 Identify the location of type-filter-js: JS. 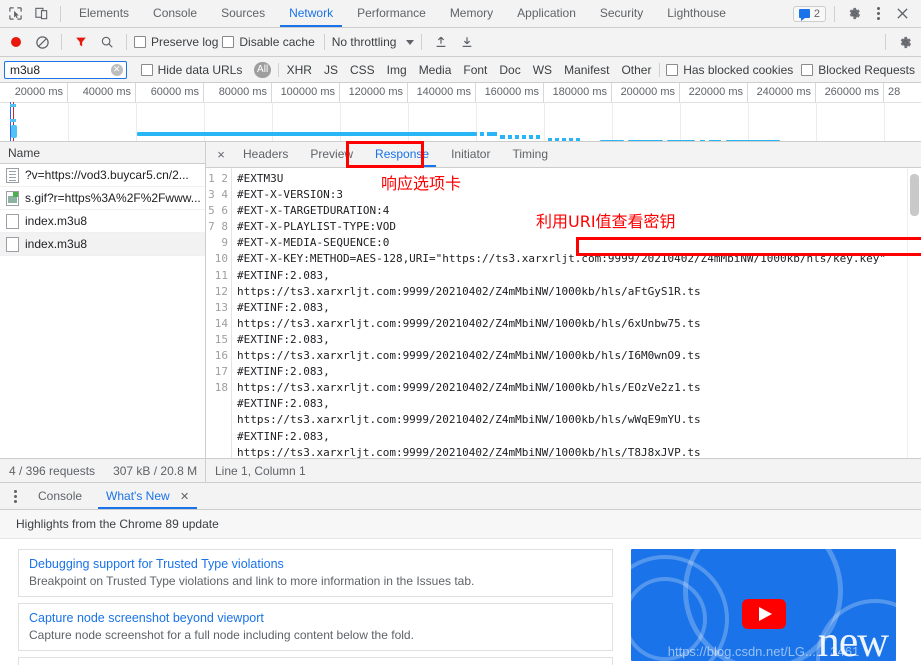
(331, 70).